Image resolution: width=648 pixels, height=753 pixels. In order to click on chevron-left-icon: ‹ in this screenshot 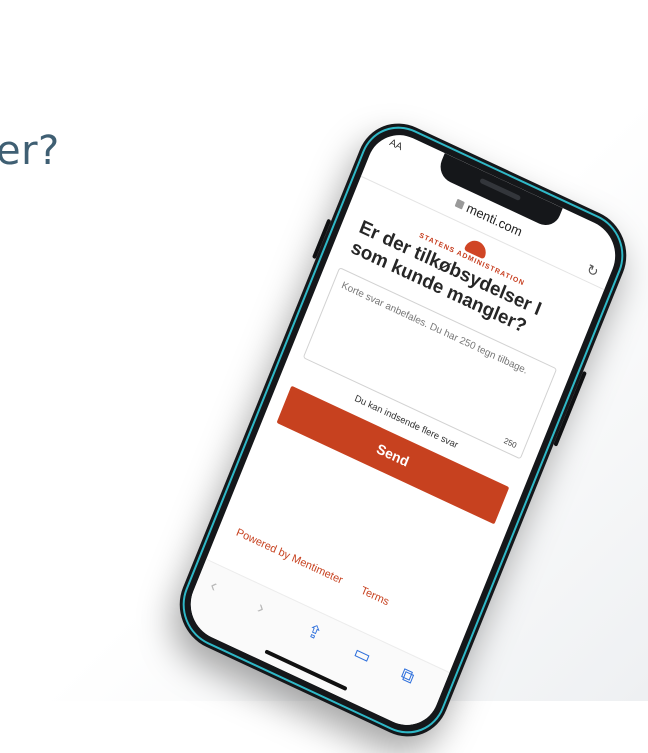, I will do `click(214, 586)`.